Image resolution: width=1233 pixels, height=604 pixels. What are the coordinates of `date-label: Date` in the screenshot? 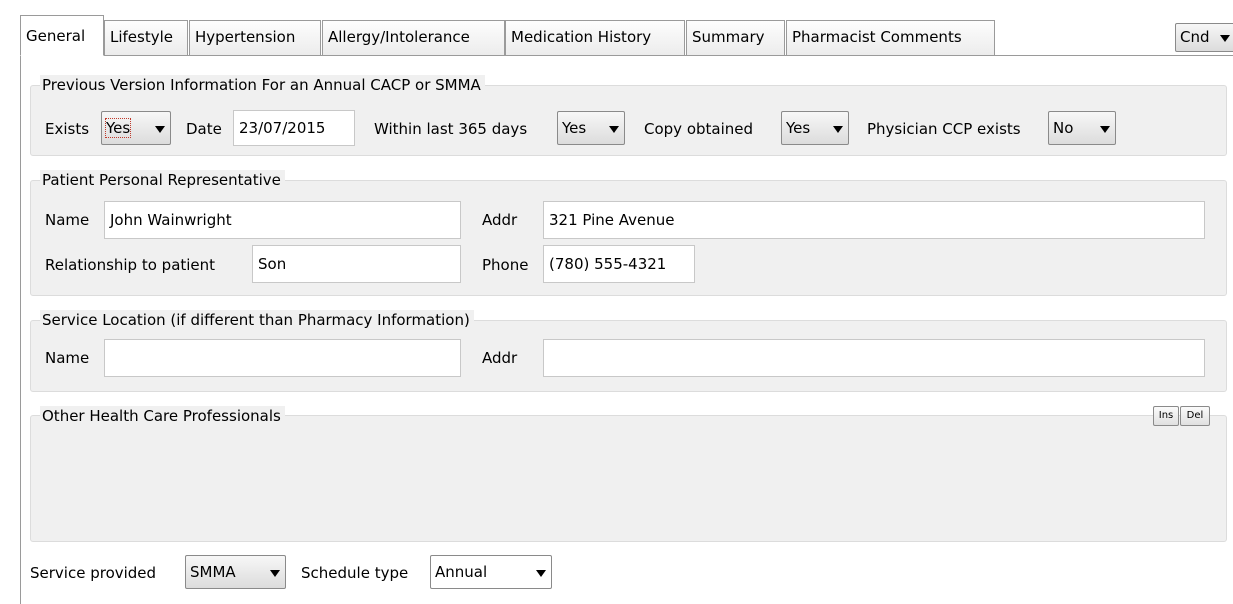 It's located at (204, 129).